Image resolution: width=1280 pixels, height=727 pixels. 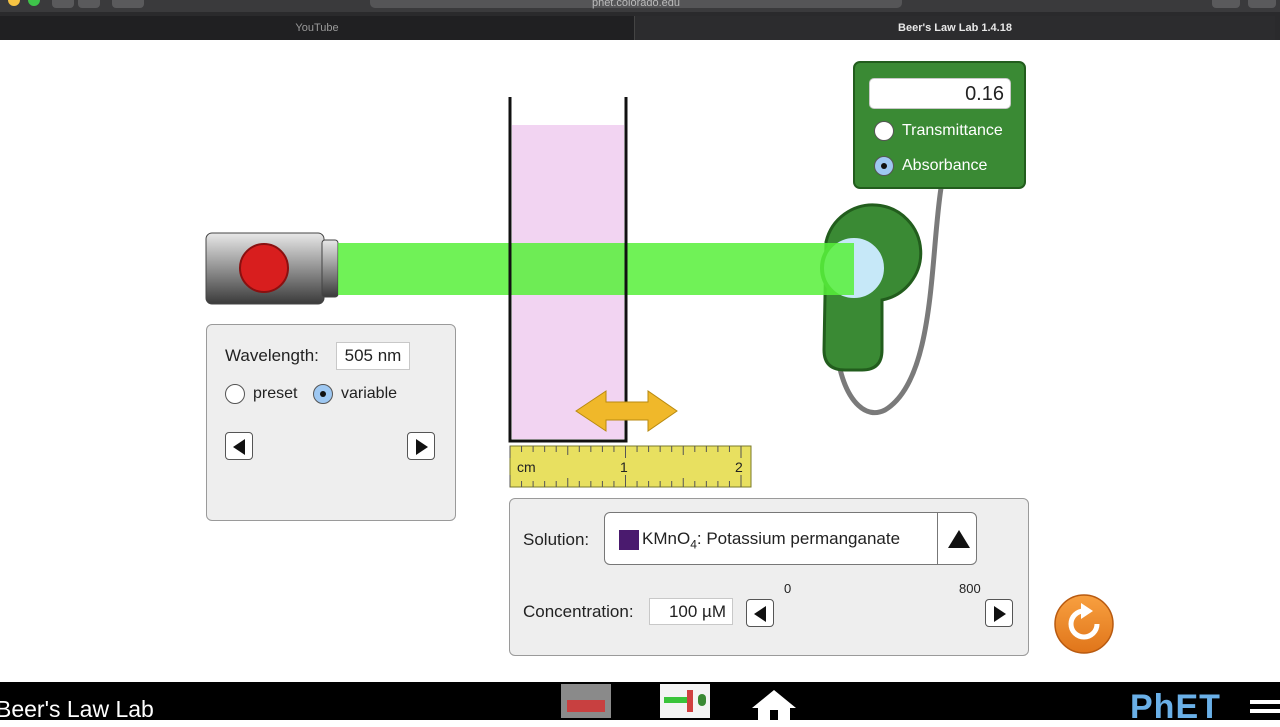 I want to click on menu-icon, so click(x=1265, y=702).